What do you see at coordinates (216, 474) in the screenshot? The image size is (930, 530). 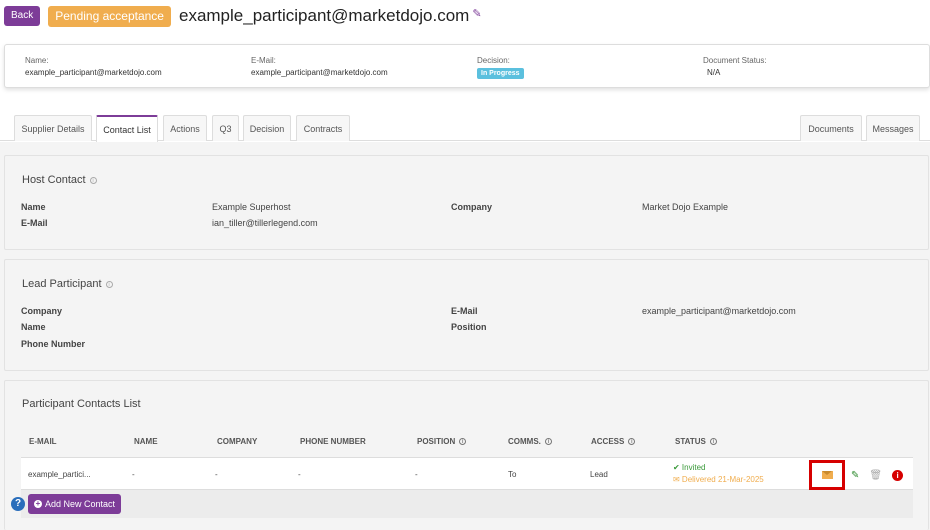 I see `row-company: -` at bounding box center [216, 474].